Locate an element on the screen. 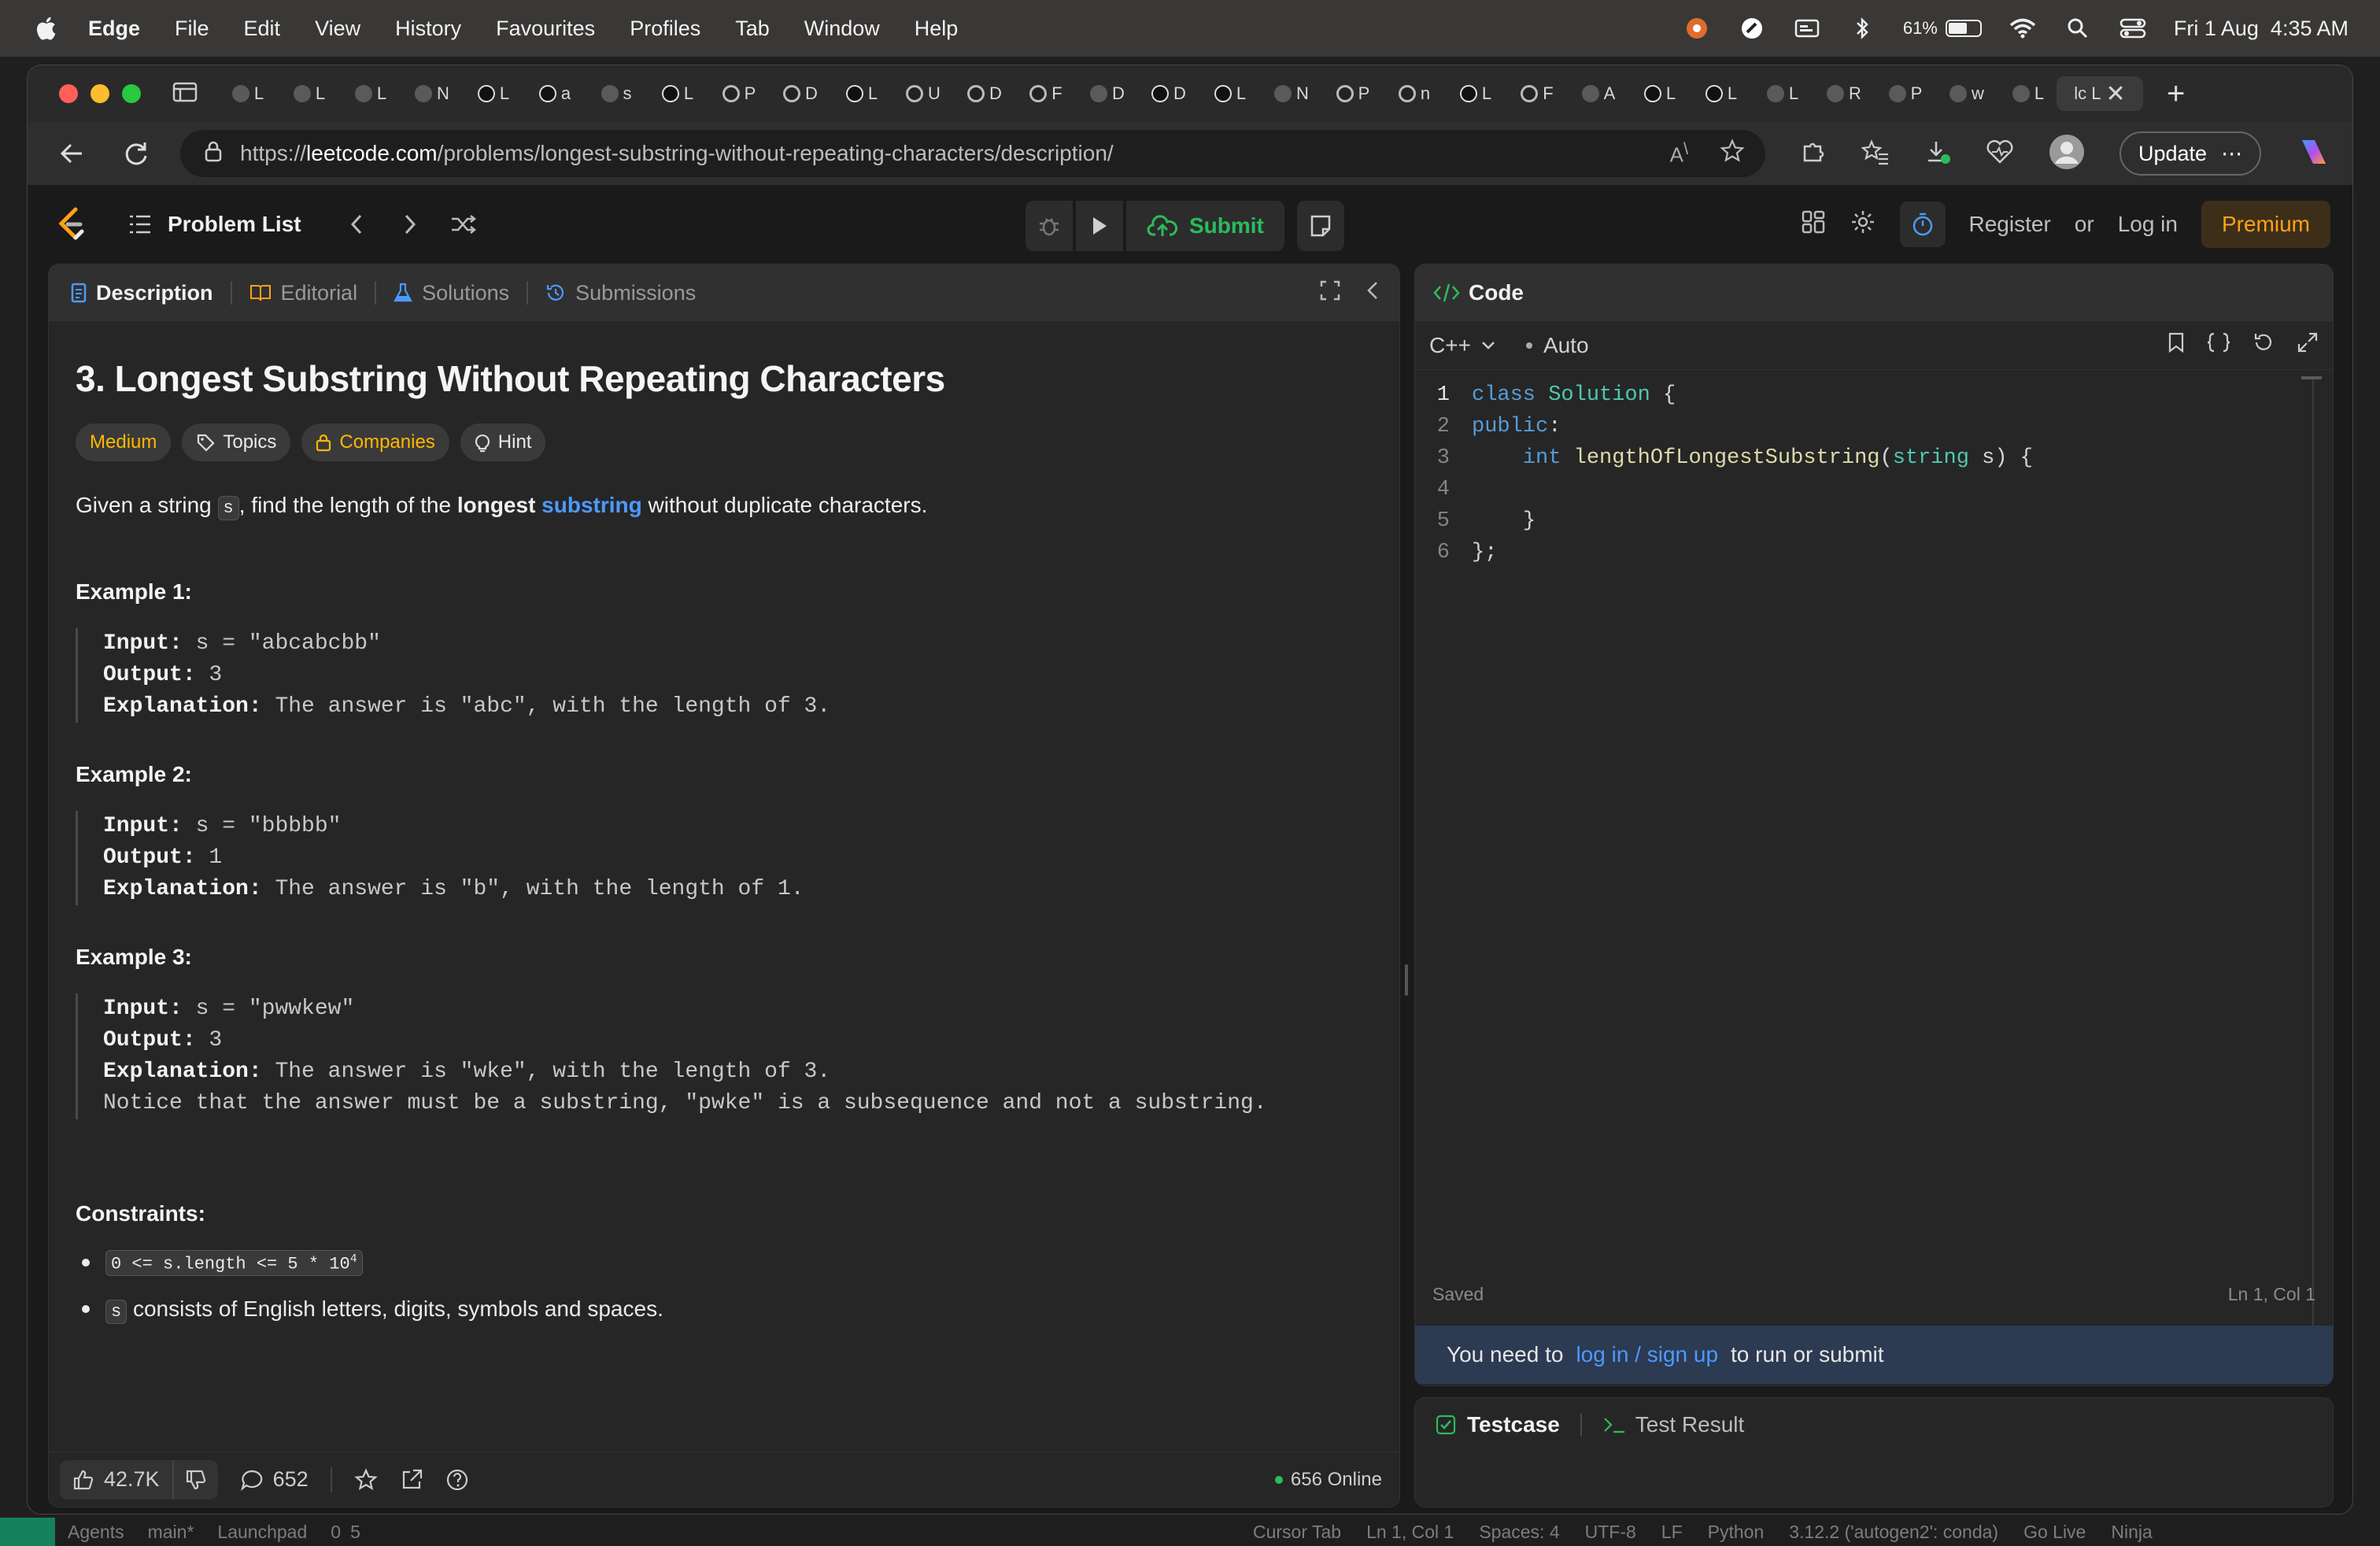 The width and height of the screenshot is (2380, 1546). companies-chip: Companies is located at coordinates (375, 442).